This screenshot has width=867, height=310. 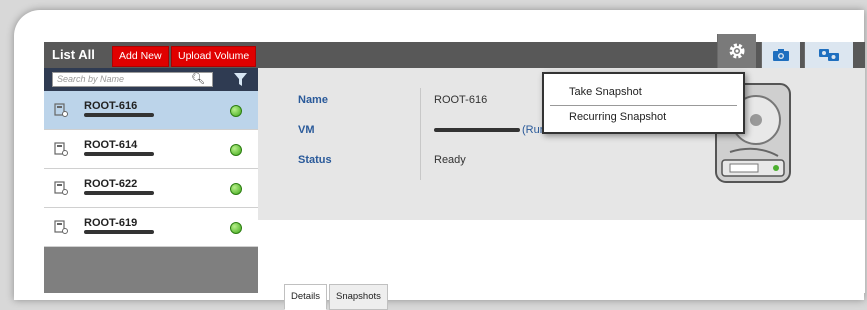 What do you see at coordinates (461, 100) in the screenshot?
I see `name-value: ROOT-616` at bounding box center [461, 100].